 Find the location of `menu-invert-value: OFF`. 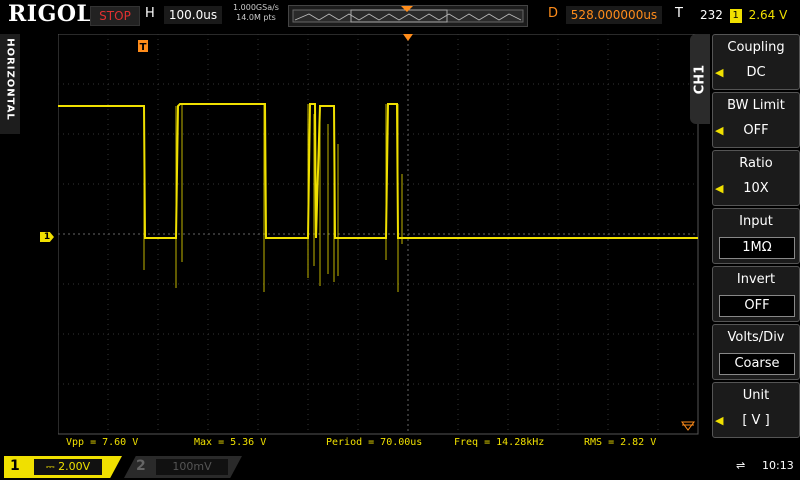

menu-invert-value: OFF is located at coordinates (757, 306).